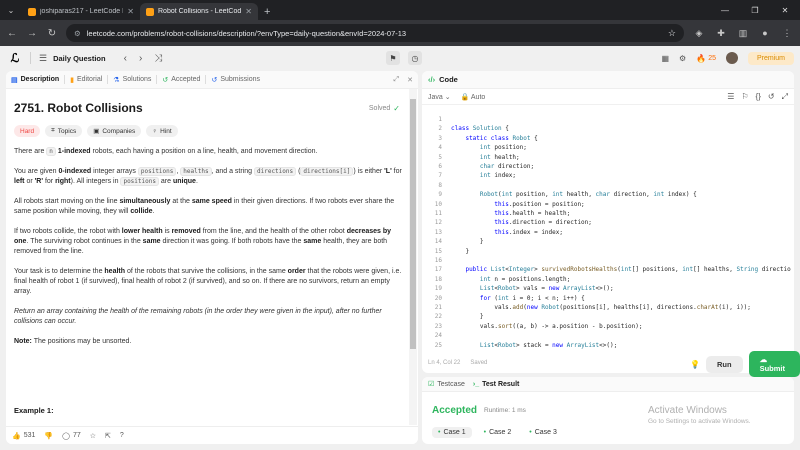 The height and width of the screenshot is (450, 800). What do you see at coordinates (765, 33) in the screenshot?
I see `profile-icon: ●` at bounding box center [765, 33].